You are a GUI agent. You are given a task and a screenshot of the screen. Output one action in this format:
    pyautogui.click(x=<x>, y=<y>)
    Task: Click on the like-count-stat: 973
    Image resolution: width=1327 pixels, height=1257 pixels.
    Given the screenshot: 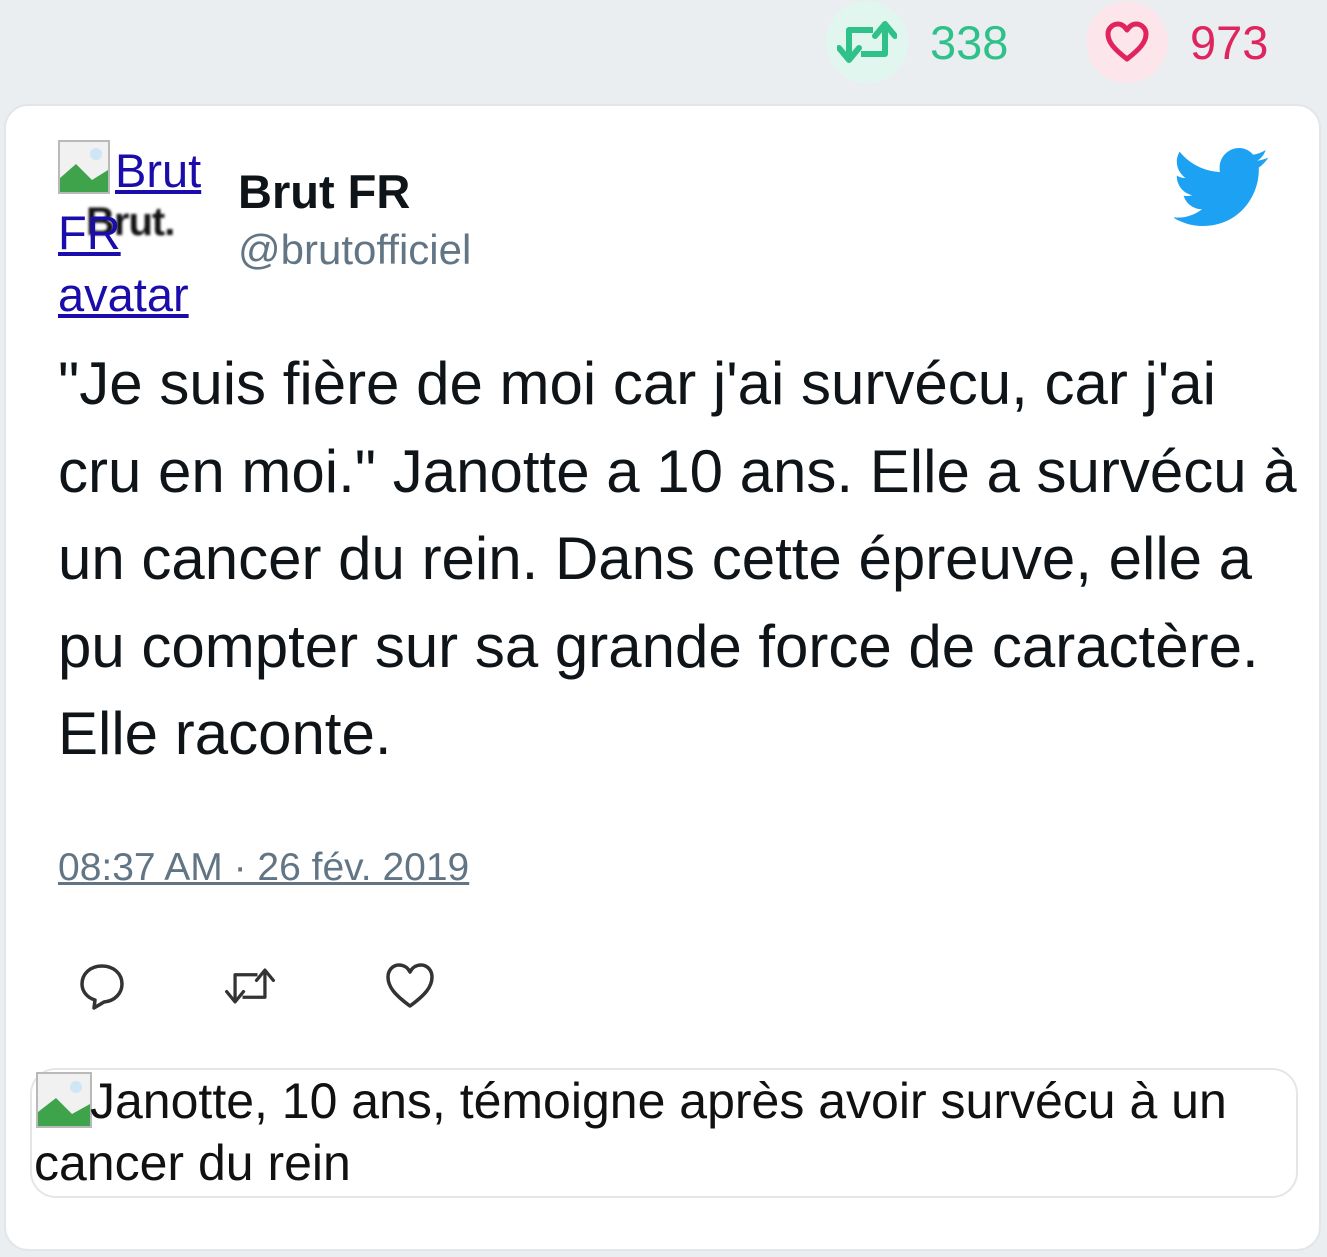 What is the action you would take?
    pyautogui.click(x=1177, y=42)
    